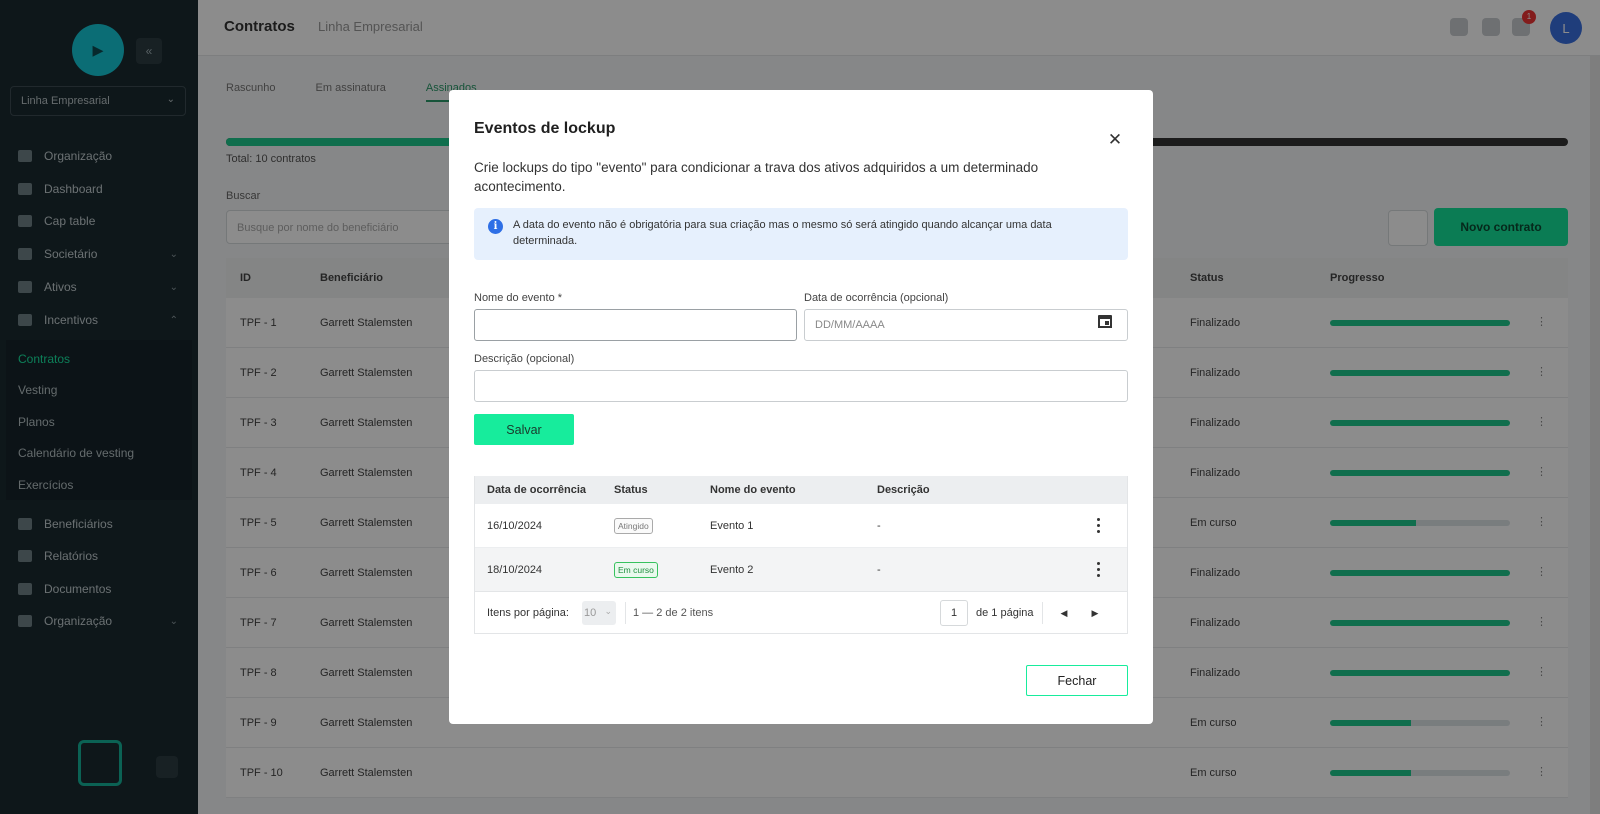 This screenshot has width=1600, height=814. Describe the element at coordinates (631, 490) in the screenshot. I see `column-header-status: Status` at that location.